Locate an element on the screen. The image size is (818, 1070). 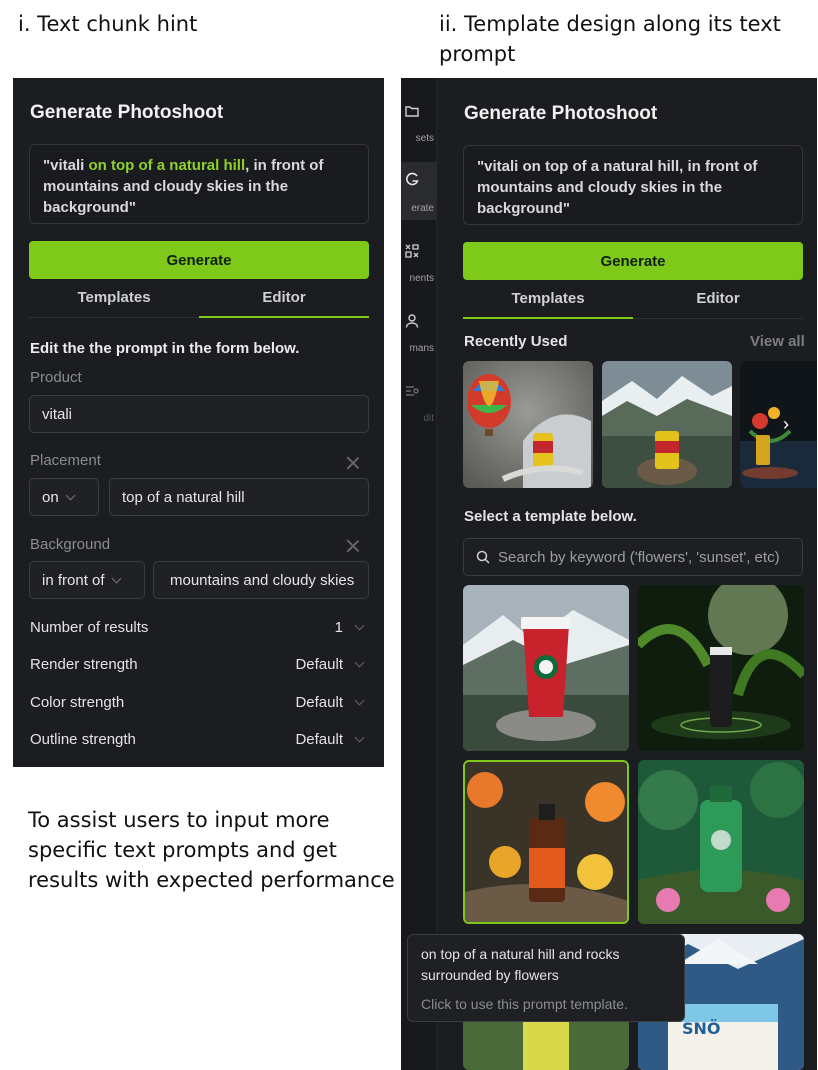
sidebar-item-humans: mans is located at coordinates (419, 332).